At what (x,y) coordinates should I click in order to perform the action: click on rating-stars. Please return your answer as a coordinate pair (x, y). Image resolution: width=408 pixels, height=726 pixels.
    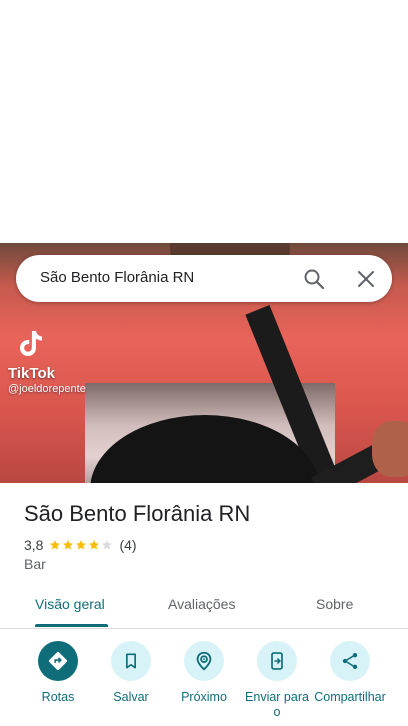
    Looking at the image, I should click on (81, 545).